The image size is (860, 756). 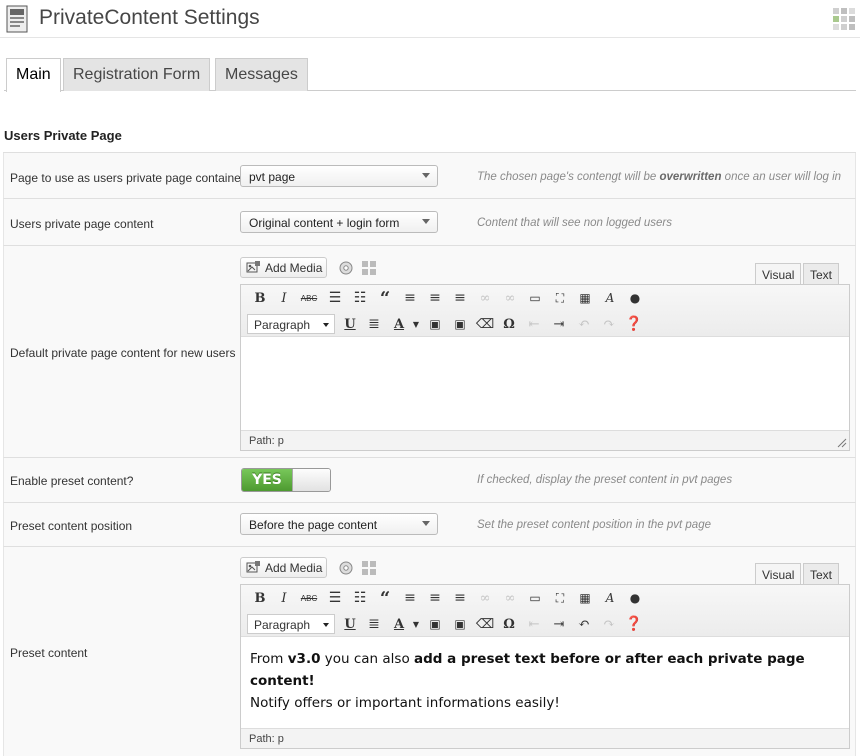 I want to click on setting-hint: Content that will see non logged users, so click(x=574, y=223).